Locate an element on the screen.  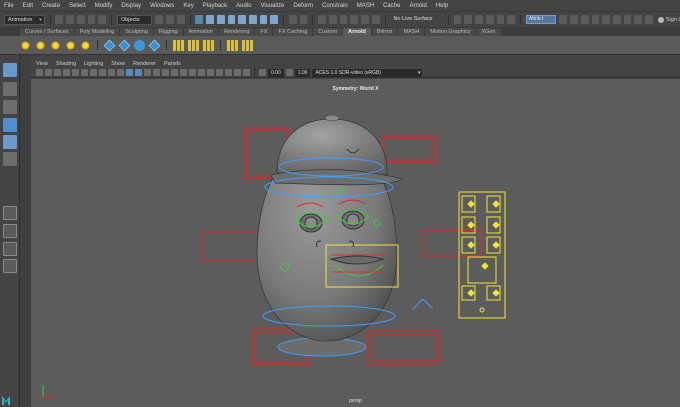
color-space-dropdown: ACES 1.0 SDR-video (sRGB) ▾ is located at coordinates (367, 72).